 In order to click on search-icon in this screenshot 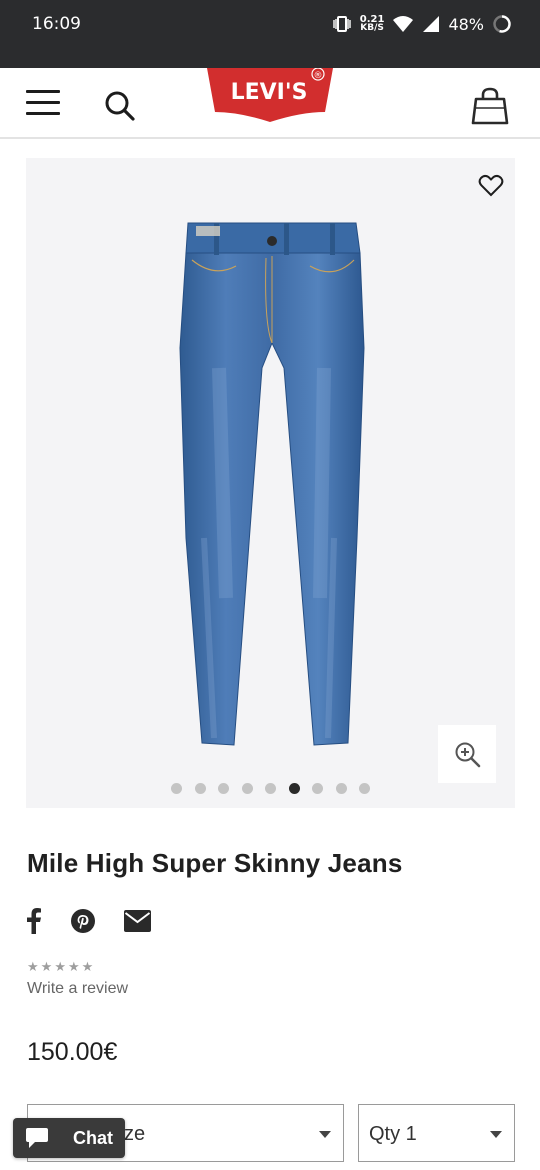, I will do `click(120, 106)`.